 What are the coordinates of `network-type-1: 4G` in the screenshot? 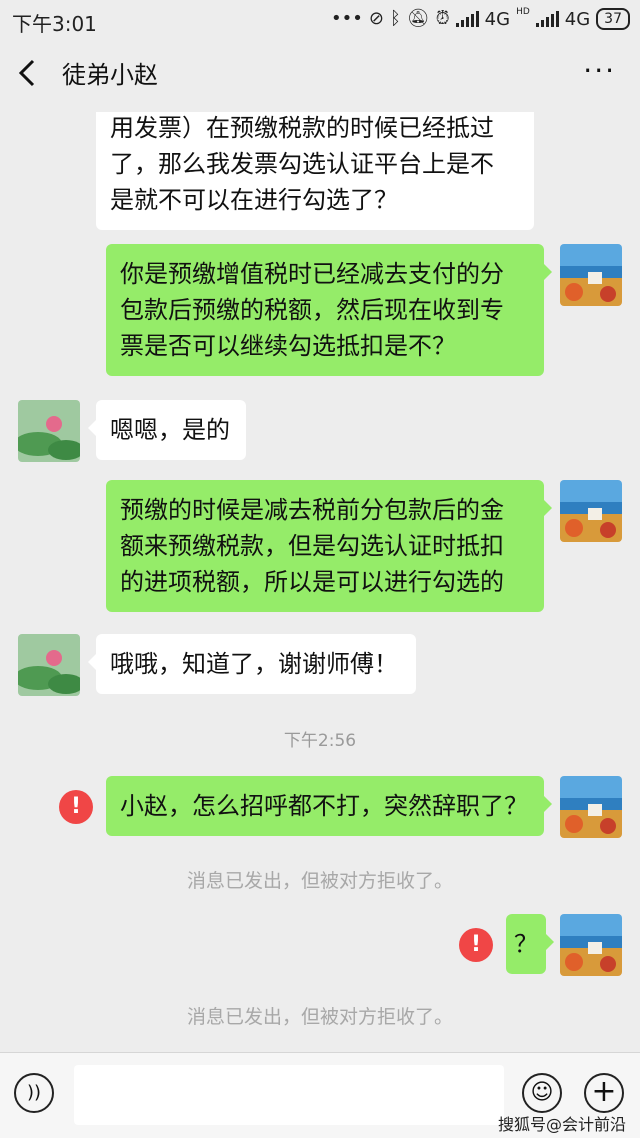 It's located at (497, 19).